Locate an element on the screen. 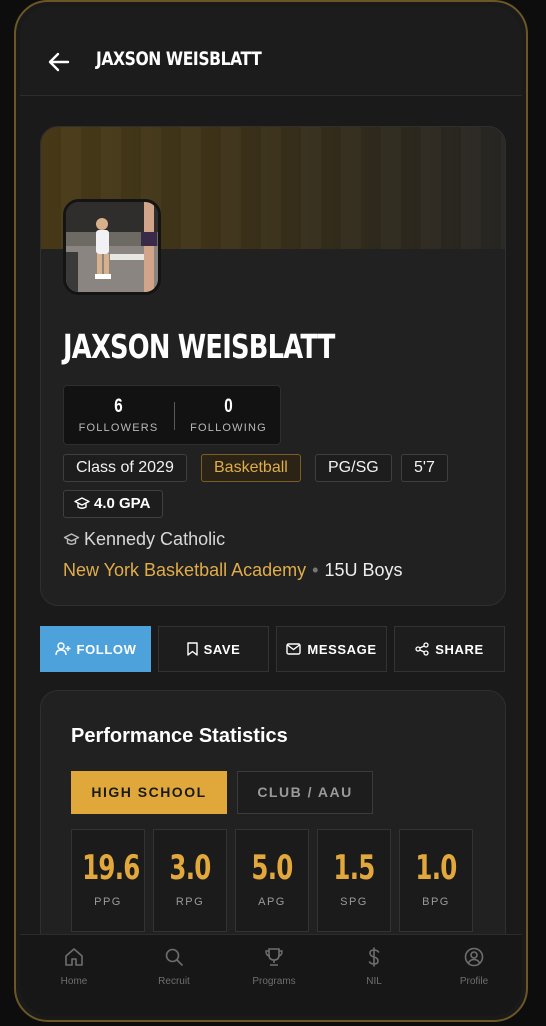 The width and height of the screenshot is (546, 1026). nav-profile: Profile is located at coordinates (474, 968).